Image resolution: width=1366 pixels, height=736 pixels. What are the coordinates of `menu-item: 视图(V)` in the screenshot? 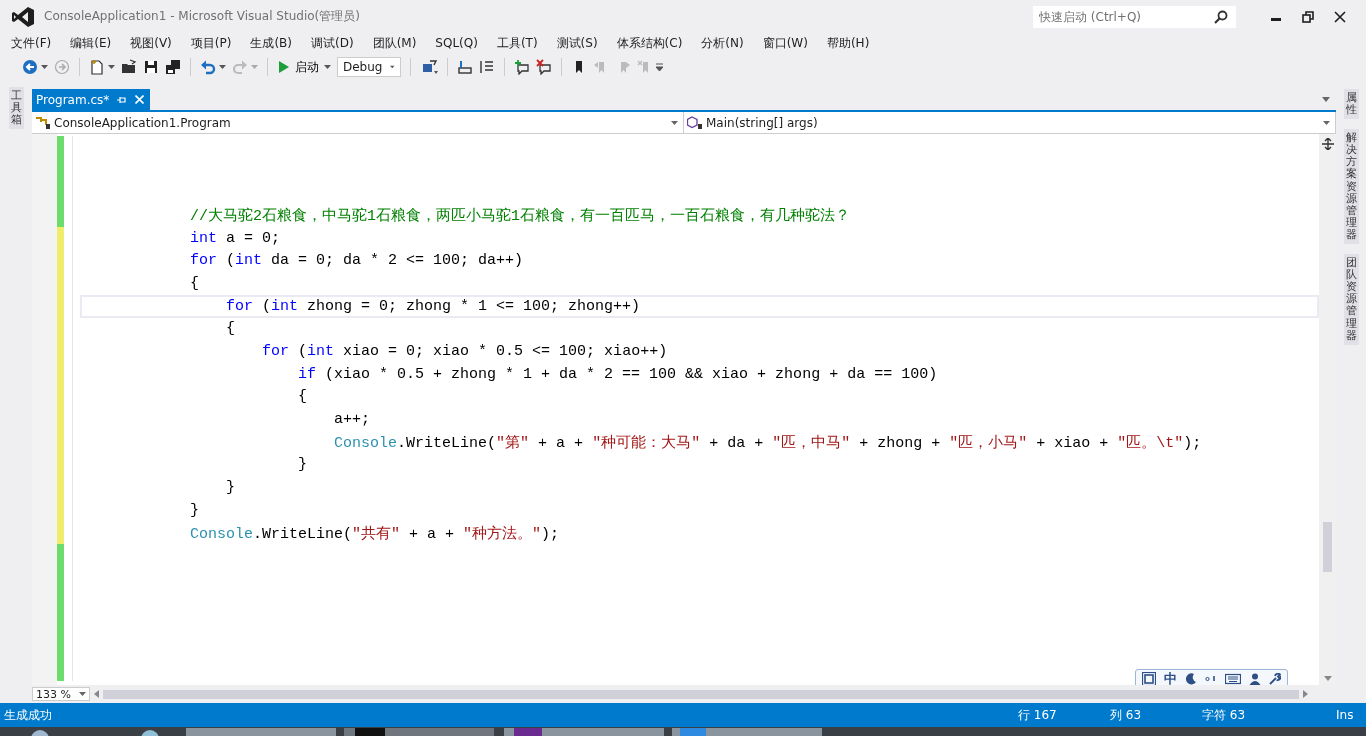 It's located at (151, 43).